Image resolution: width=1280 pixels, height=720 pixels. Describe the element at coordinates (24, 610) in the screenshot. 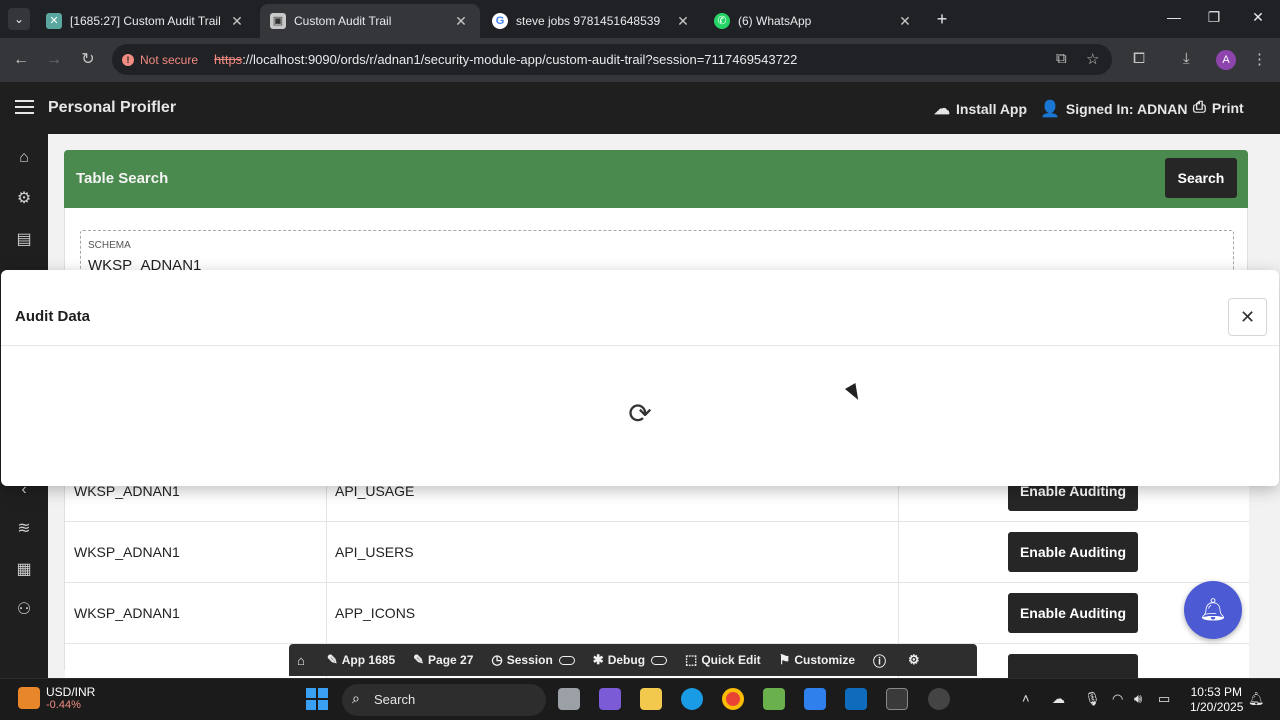

I see `workflow-icon: ⚇` at that location.